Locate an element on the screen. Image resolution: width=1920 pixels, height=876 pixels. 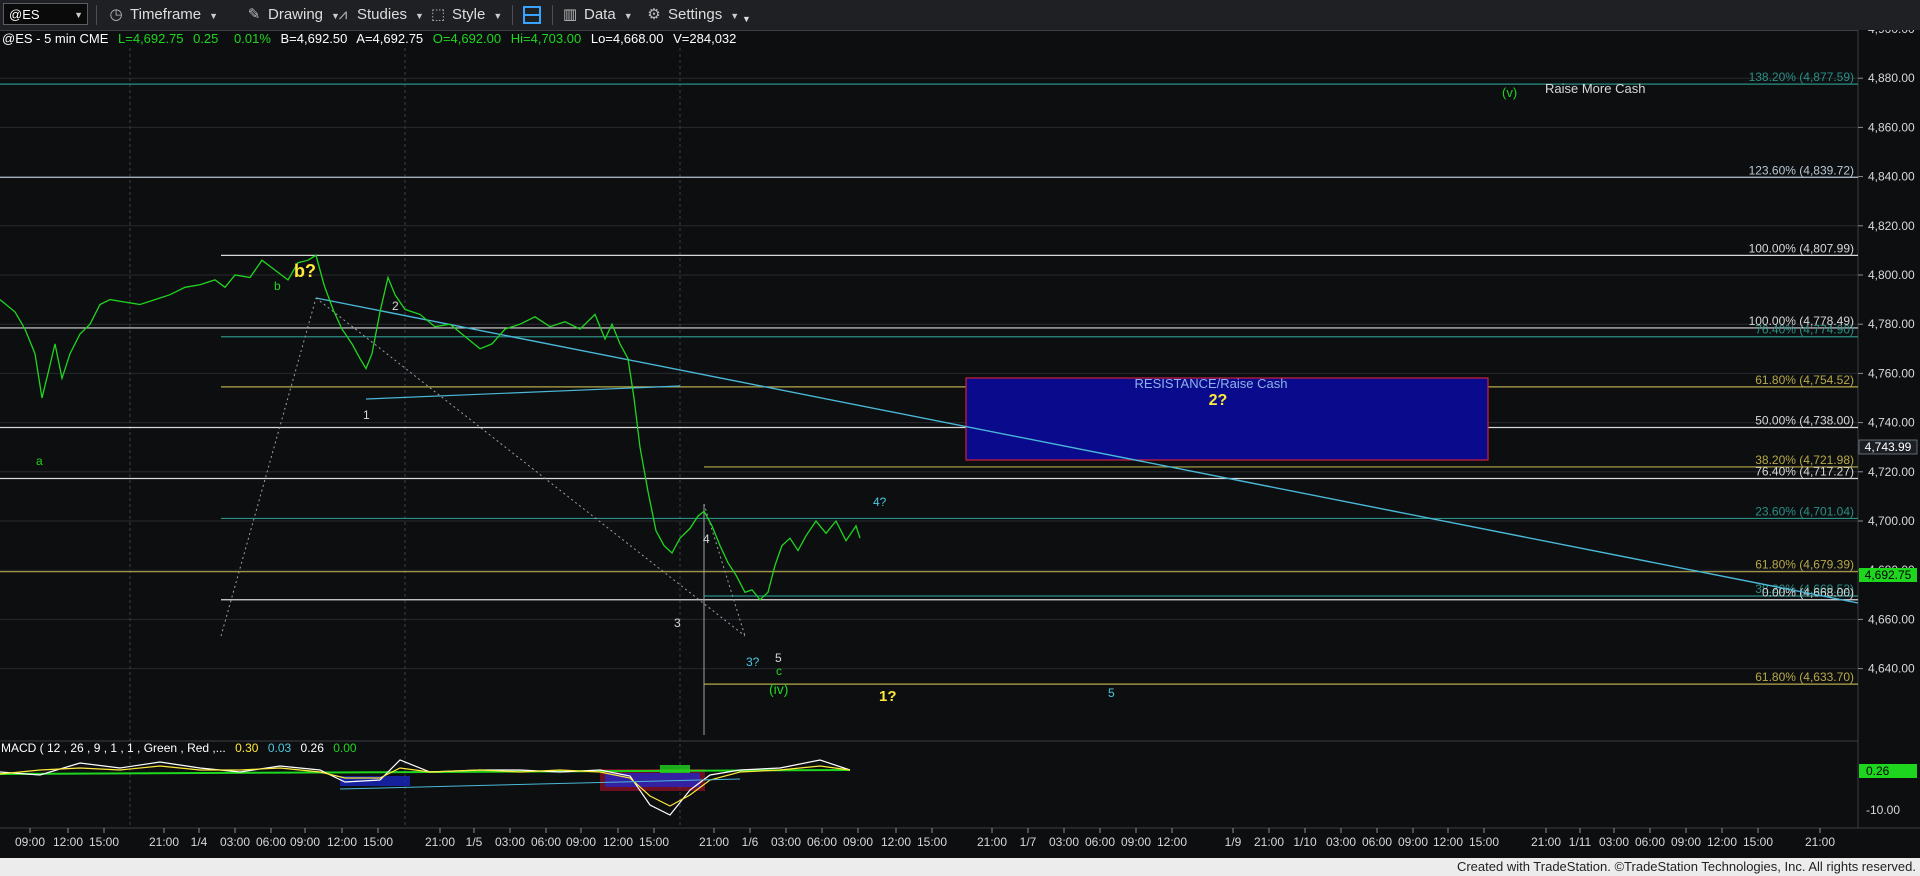
fib-label: 76.40% (4,774.90) is located at coordinates (1804, 330).